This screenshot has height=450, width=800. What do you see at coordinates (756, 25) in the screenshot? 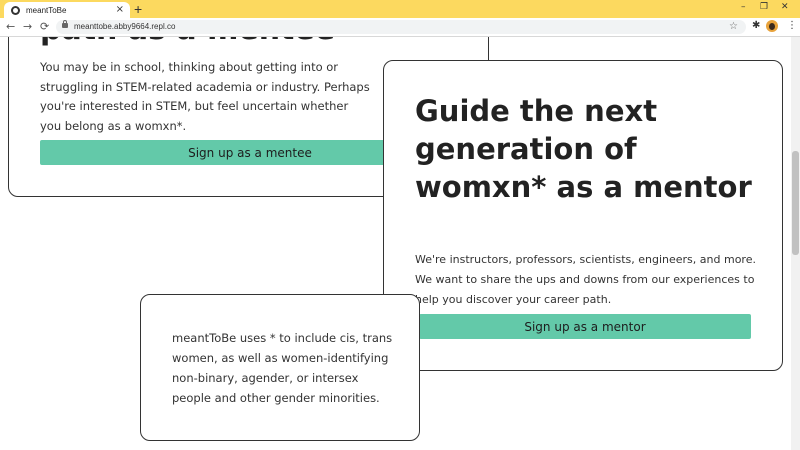
I see `extensions-icon: ✱` at bounding box center [756, 25].